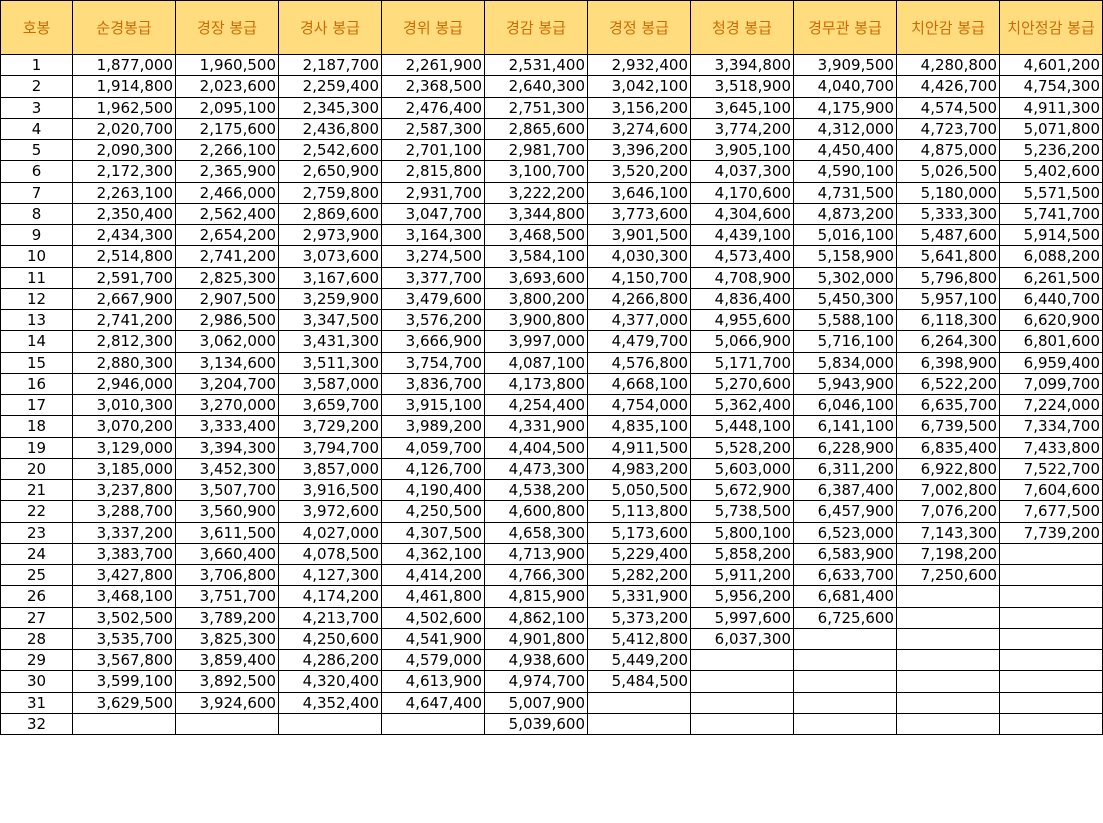  What do you see at coordinates (124, 469) in the screenshot?
I see `pay-cell: 3,185,000` at bounding box center [124, 469].